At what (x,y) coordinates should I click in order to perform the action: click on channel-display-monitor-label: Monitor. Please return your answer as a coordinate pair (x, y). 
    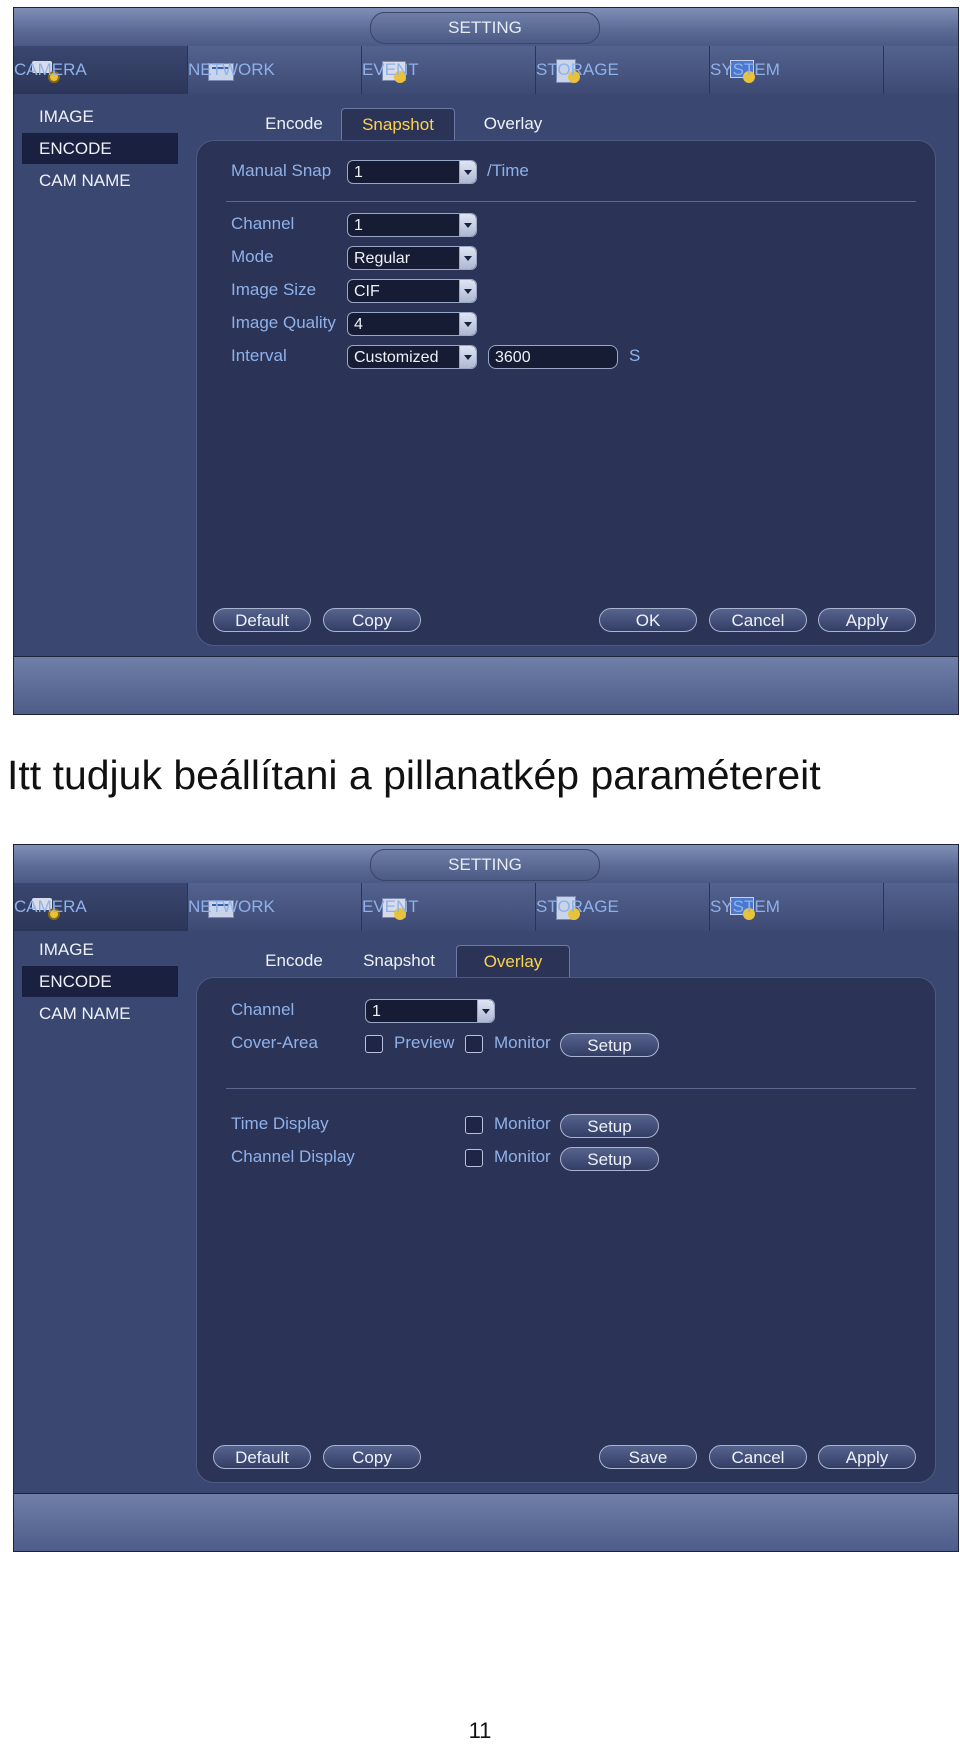
    Looking at the image, I should click on (522, 1156).